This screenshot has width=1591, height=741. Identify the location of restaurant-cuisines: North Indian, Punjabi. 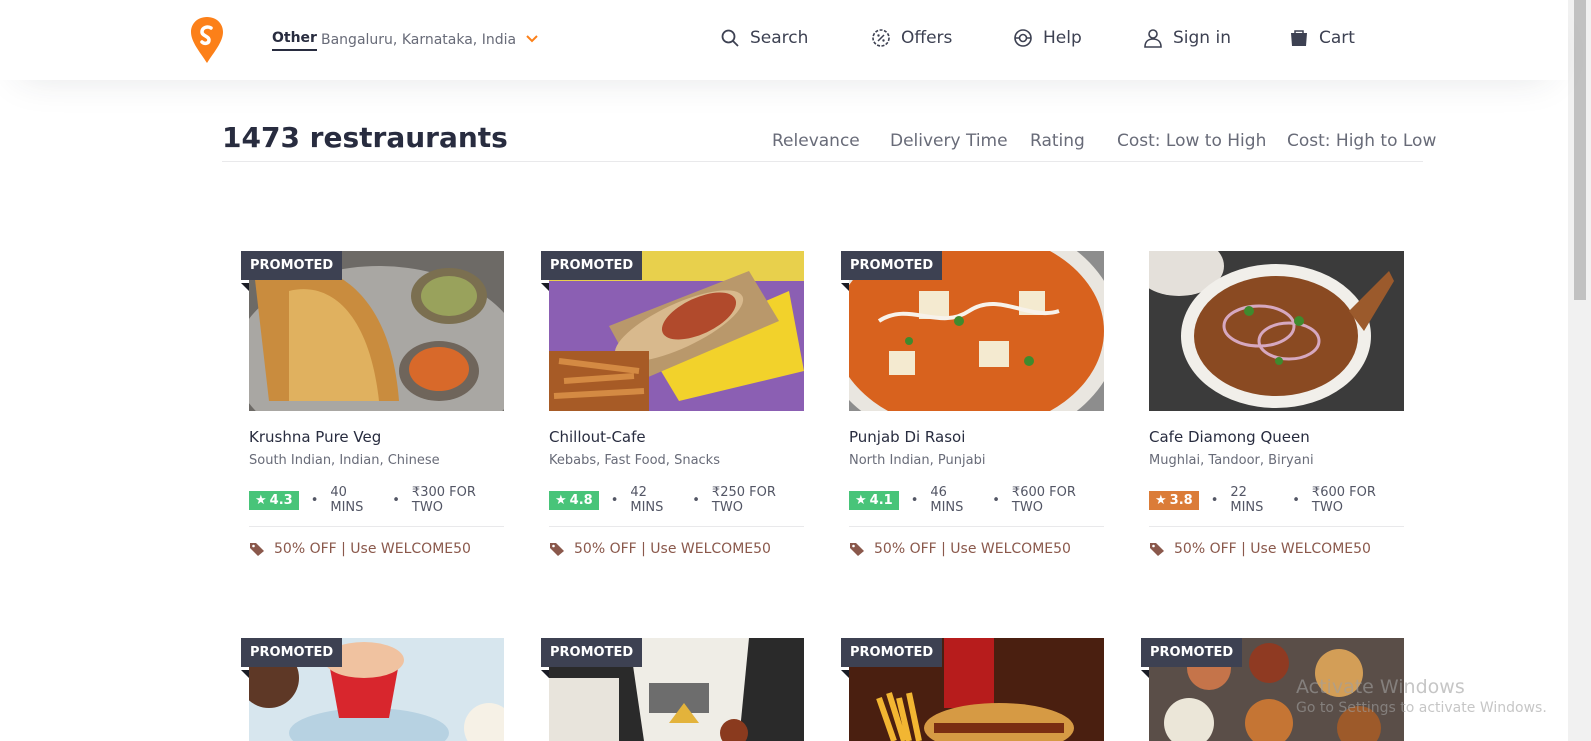
(917, 460).